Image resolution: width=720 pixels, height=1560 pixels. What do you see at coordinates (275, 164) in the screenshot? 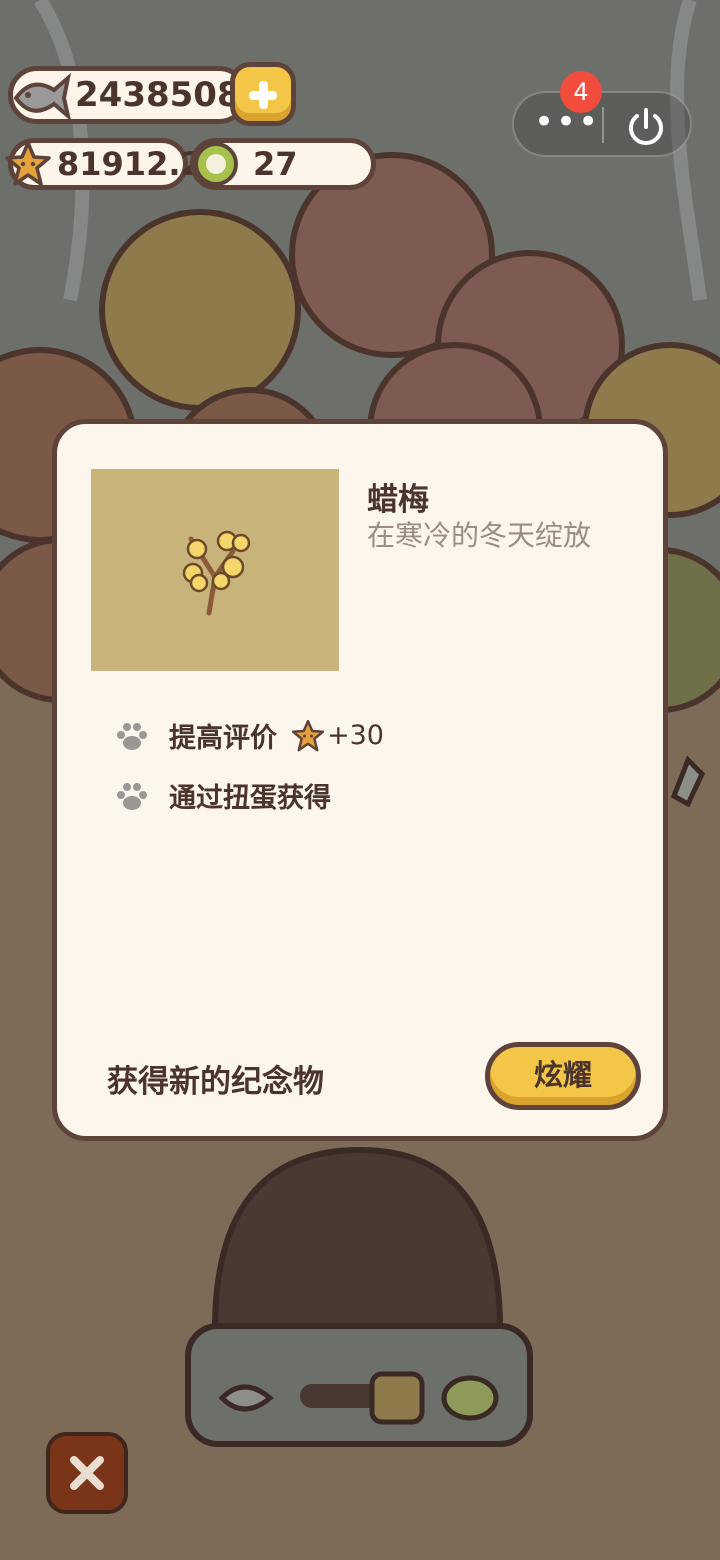
I see `ball-count: 27` at bounding box center [275, 164].